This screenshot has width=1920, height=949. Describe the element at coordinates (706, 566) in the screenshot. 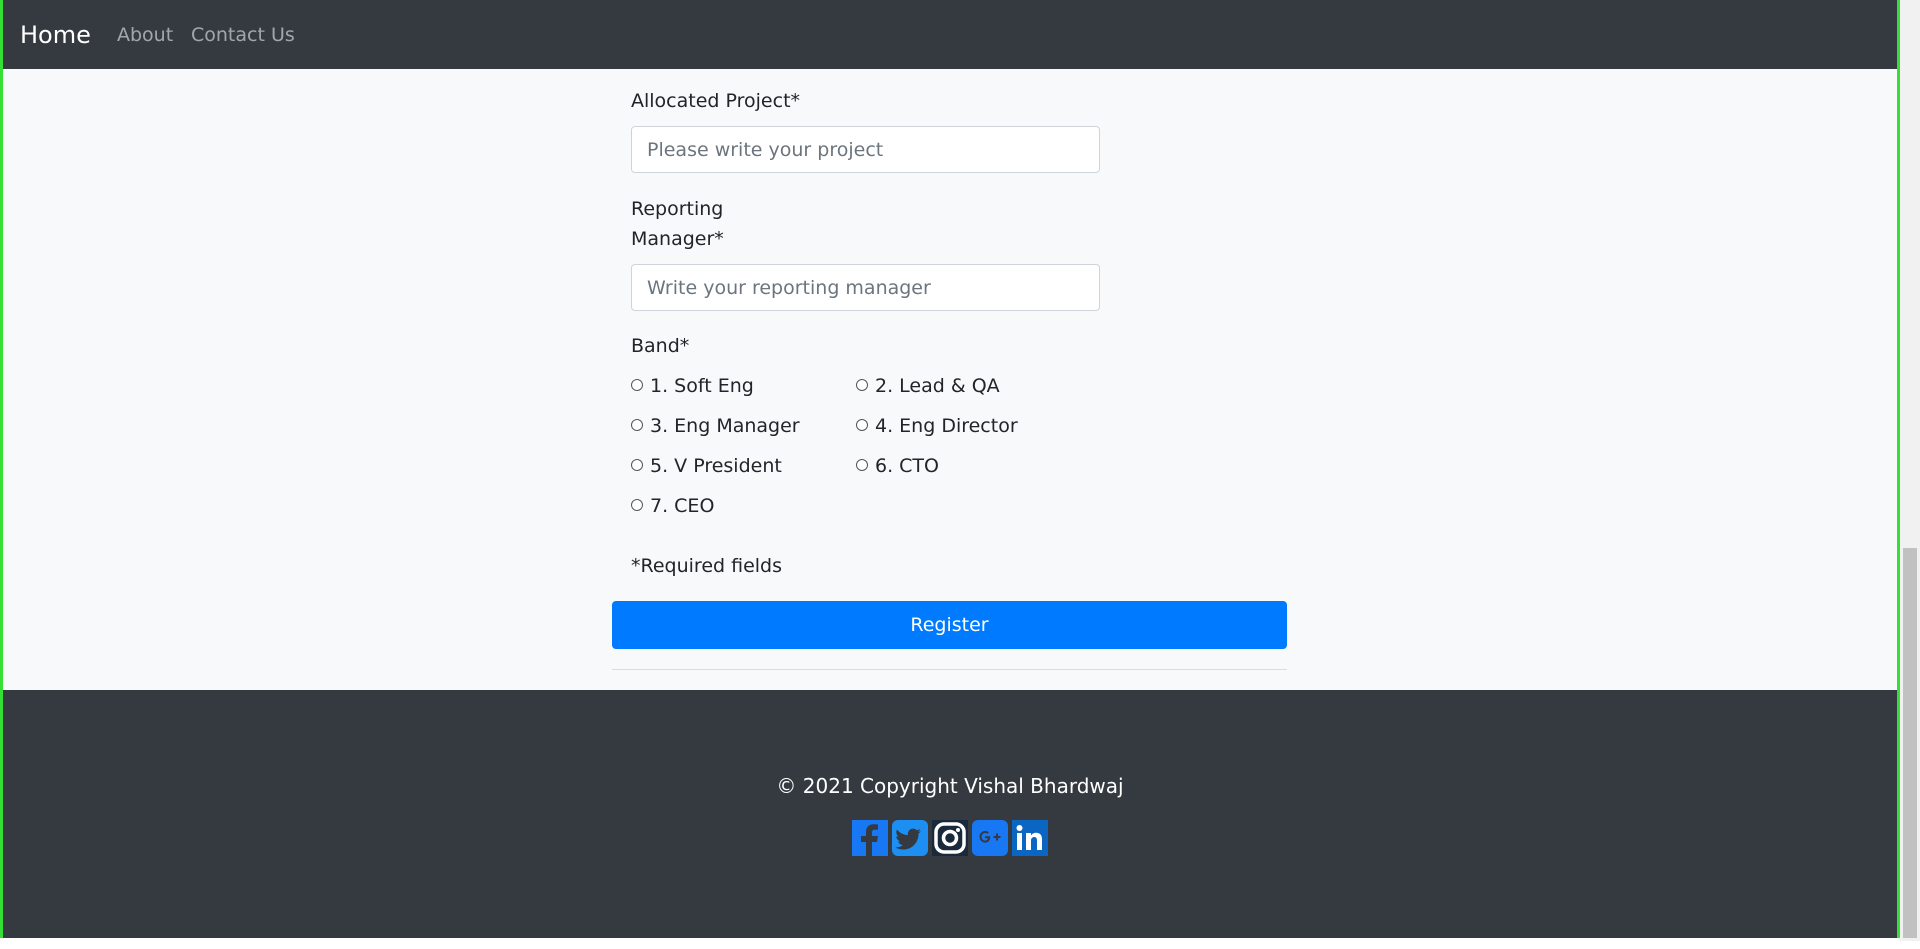

I see `required-fields-note: *Required fields` at that location.